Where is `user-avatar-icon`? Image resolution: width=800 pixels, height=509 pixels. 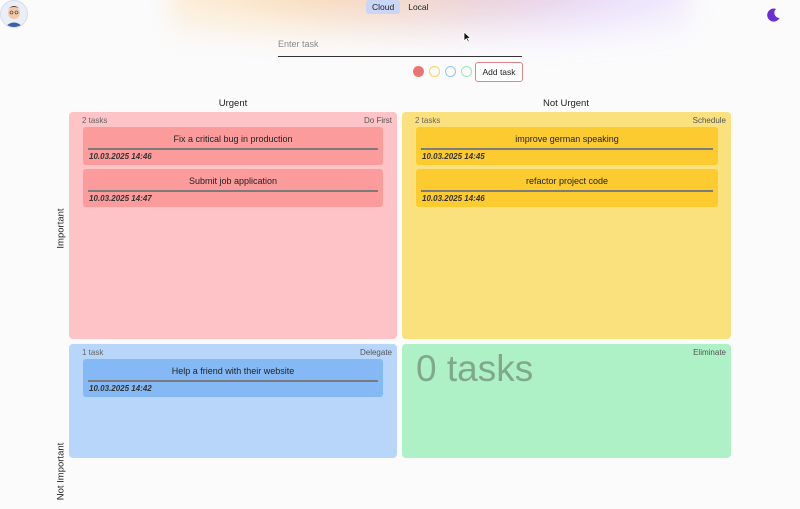
user-avatar-icon is located at coordinates (14, 14).